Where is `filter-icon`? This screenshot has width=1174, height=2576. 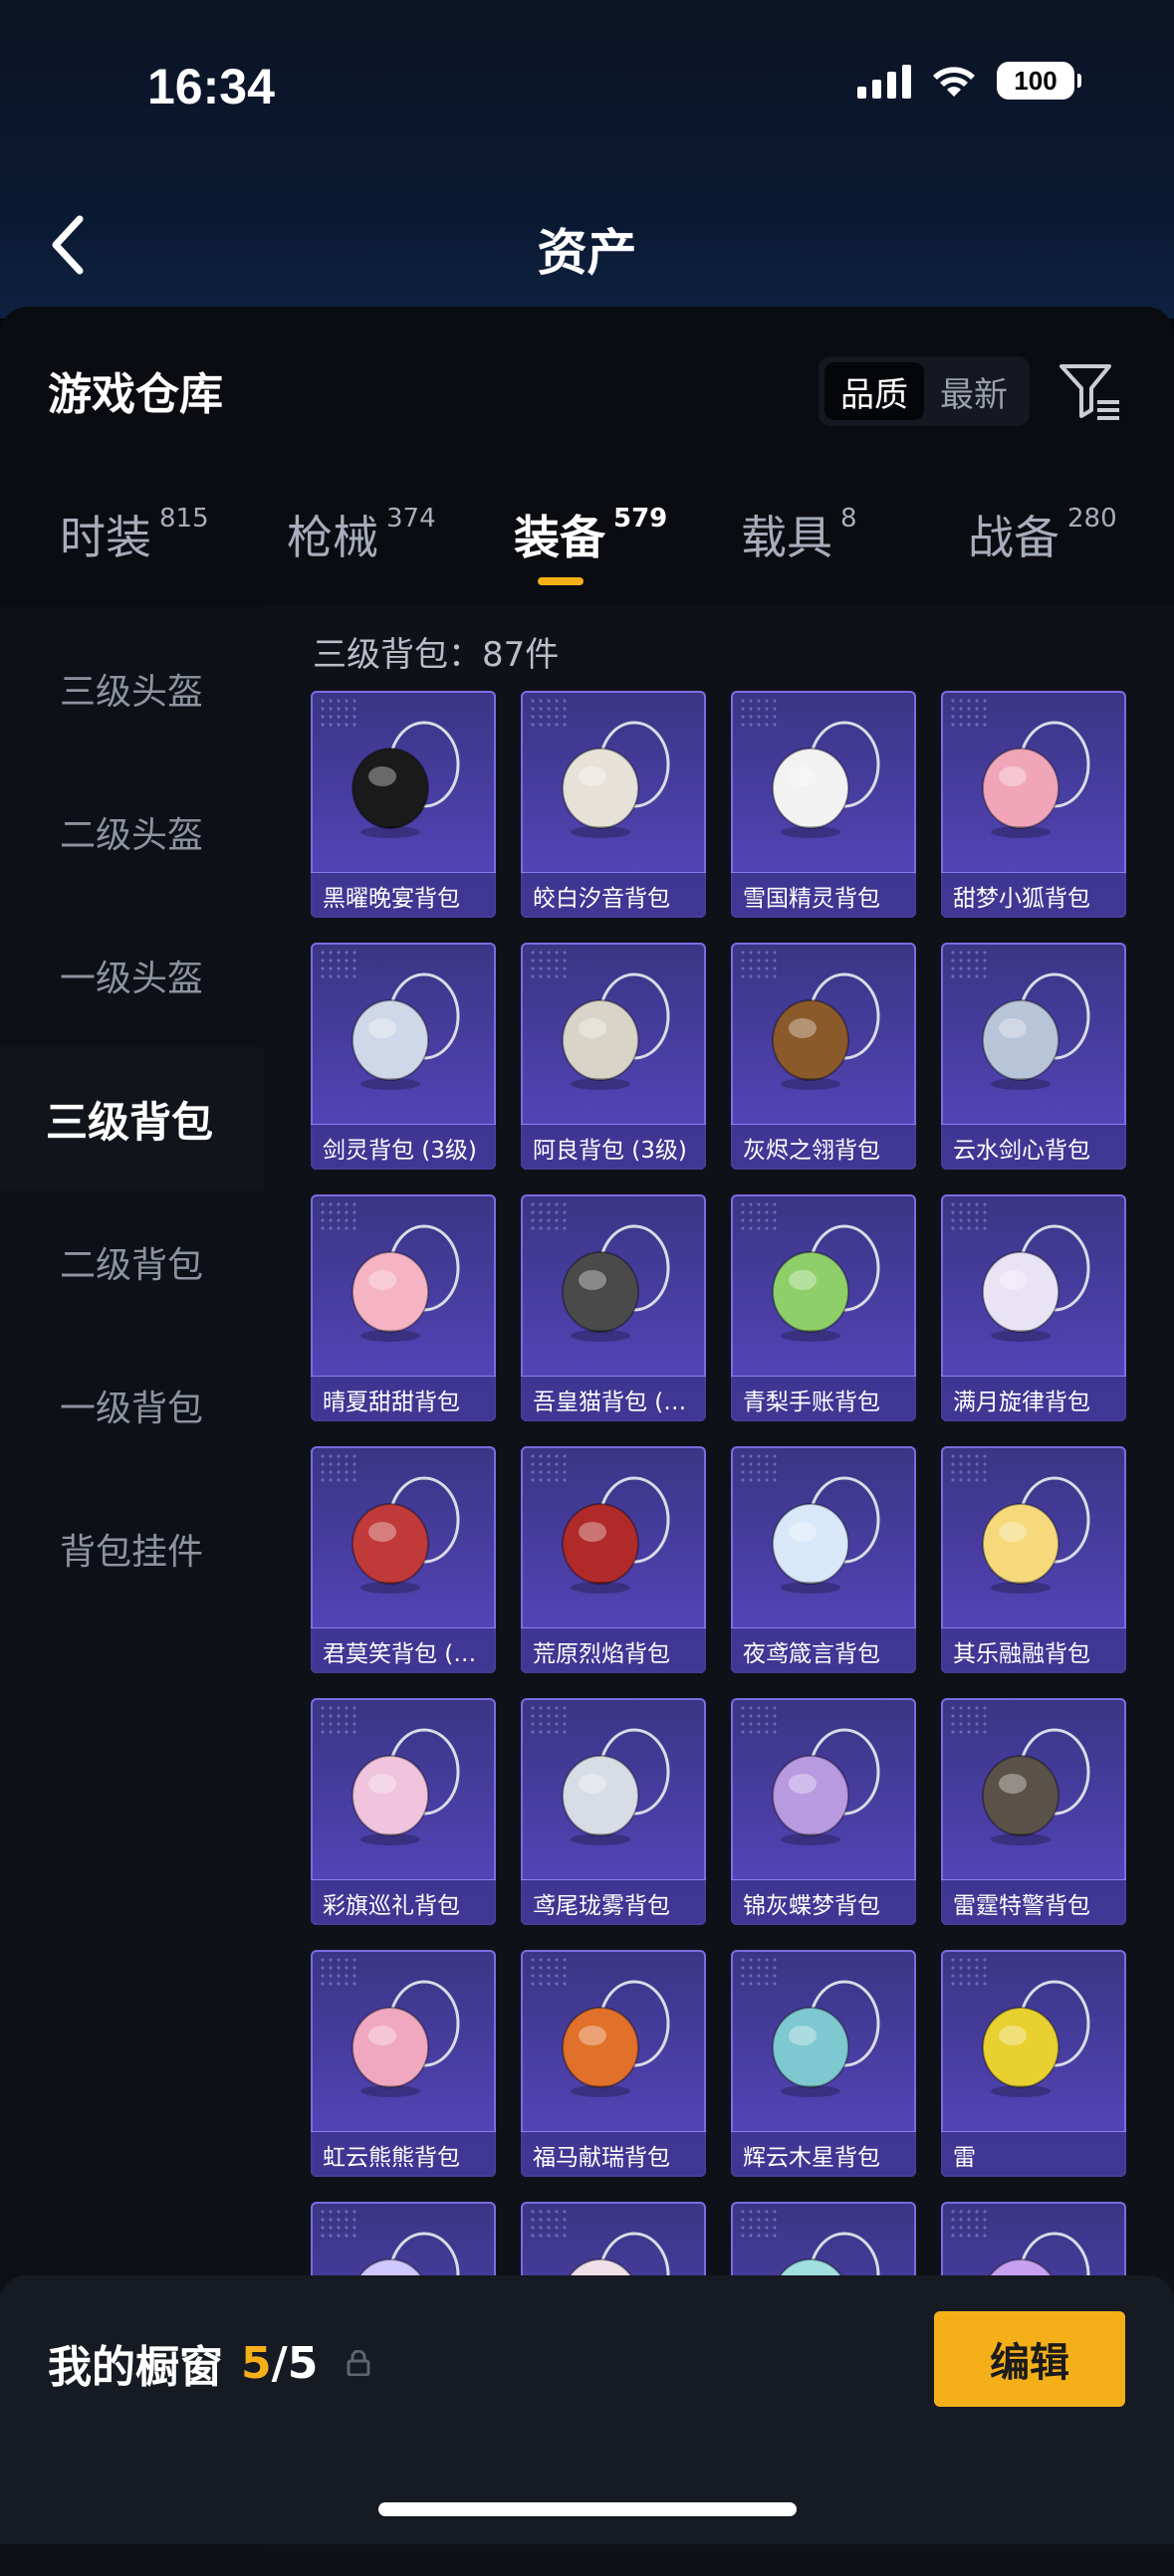 filter-icon is located at coordinates (1090, 391).